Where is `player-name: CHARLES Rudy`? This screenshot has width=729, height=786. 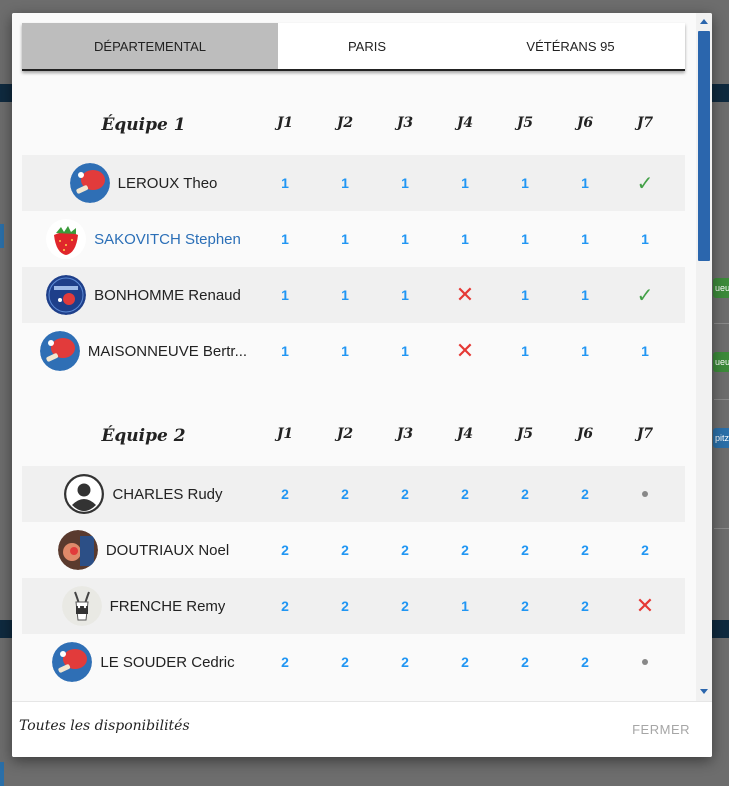 player-name: CHARLES Rudy is located at coordinates (167, 494).